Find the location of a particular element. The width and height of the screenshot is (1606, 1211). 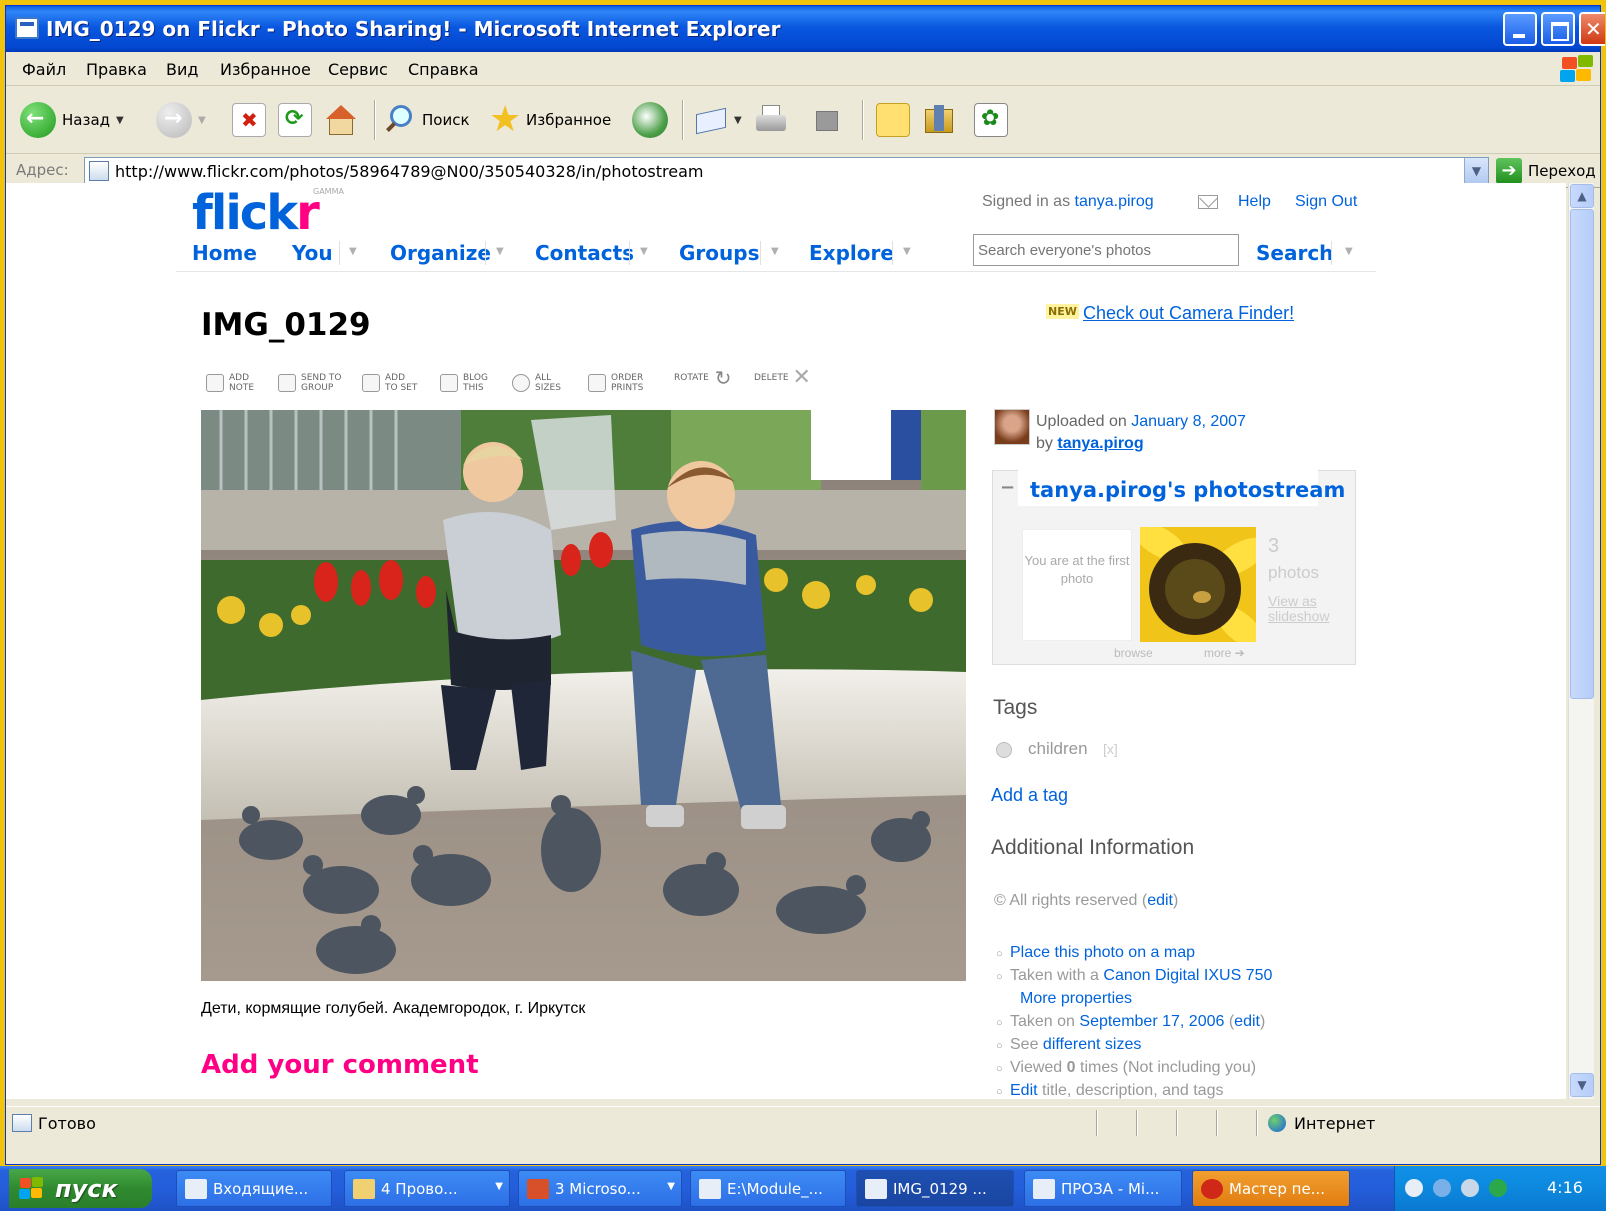

edit-button is located at coordinates (827, 120).